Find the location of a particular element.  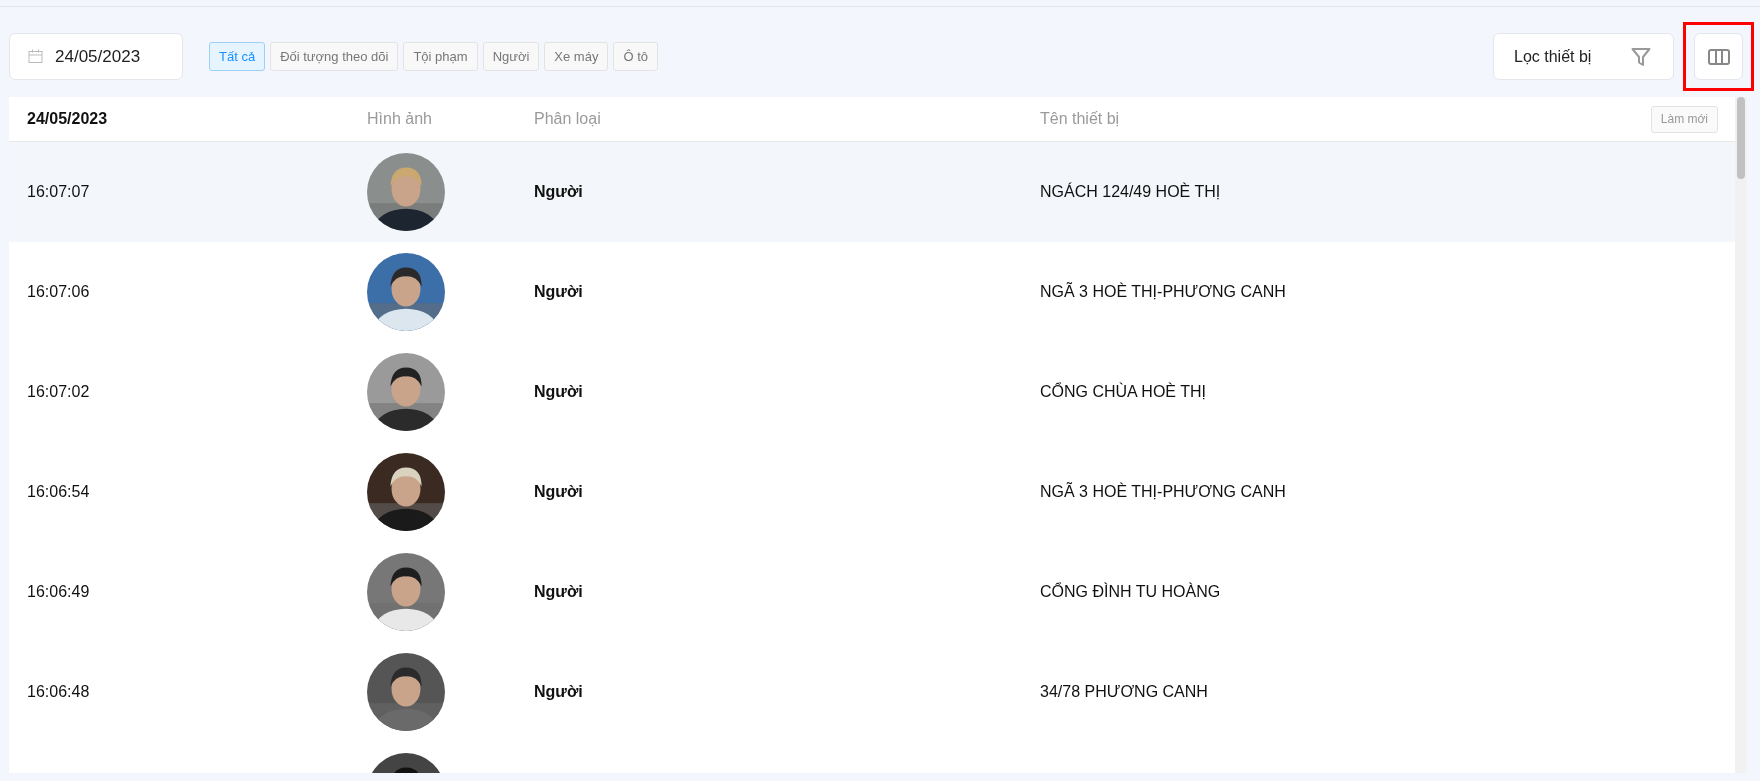

filter-icon is located at coordinates (1641, 56).